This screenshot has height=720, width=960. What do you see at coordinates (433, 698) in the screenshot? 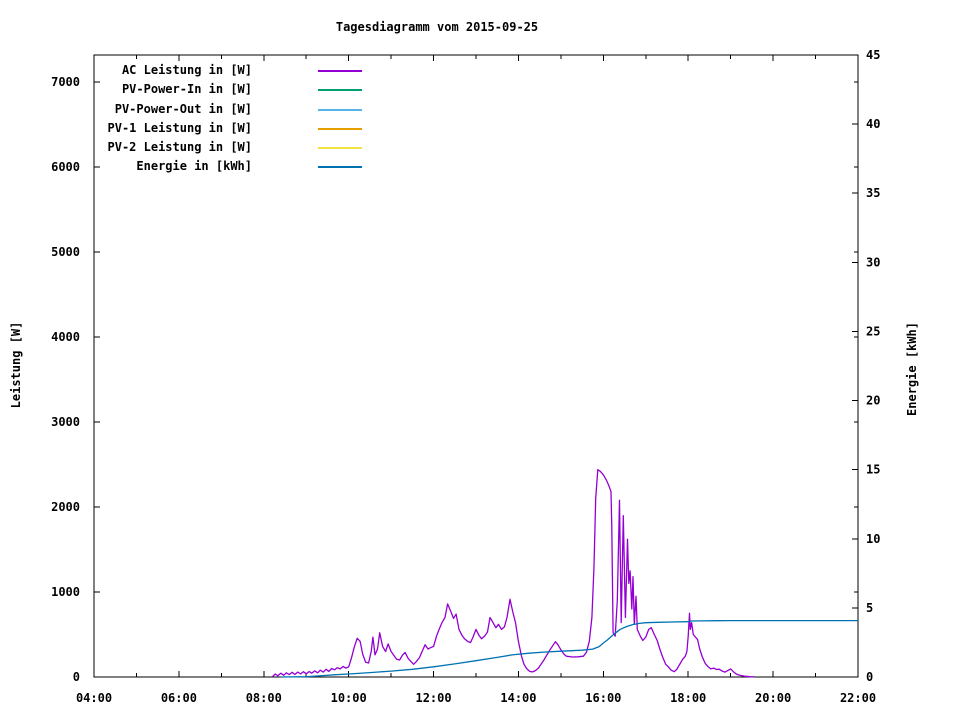
I see `x-tick-label: 12:00` at bounding box center [433, 698].